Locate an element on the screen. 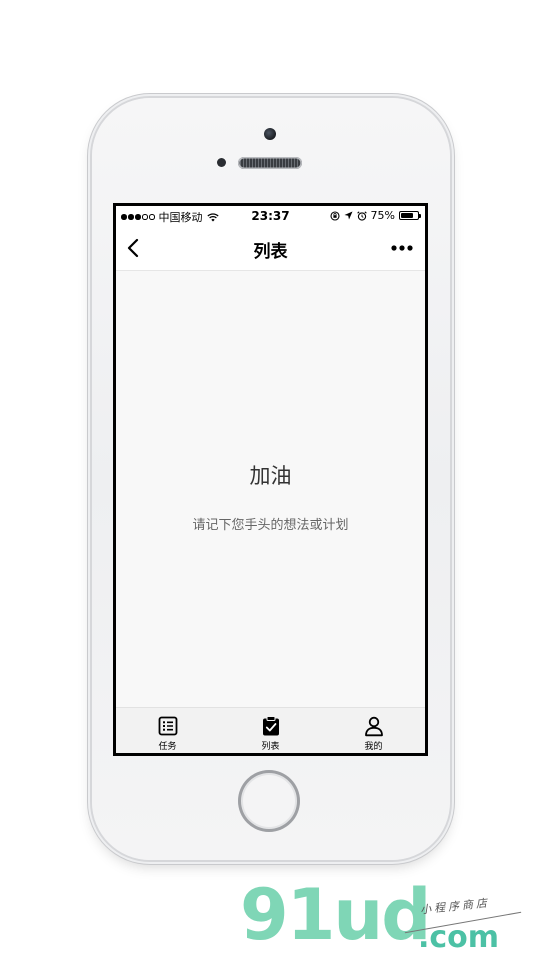 This screenshot has height=960, width=540. empty-state-subtitle: 请记下您手头的想法或计划 is located at coordinates (270, 525).